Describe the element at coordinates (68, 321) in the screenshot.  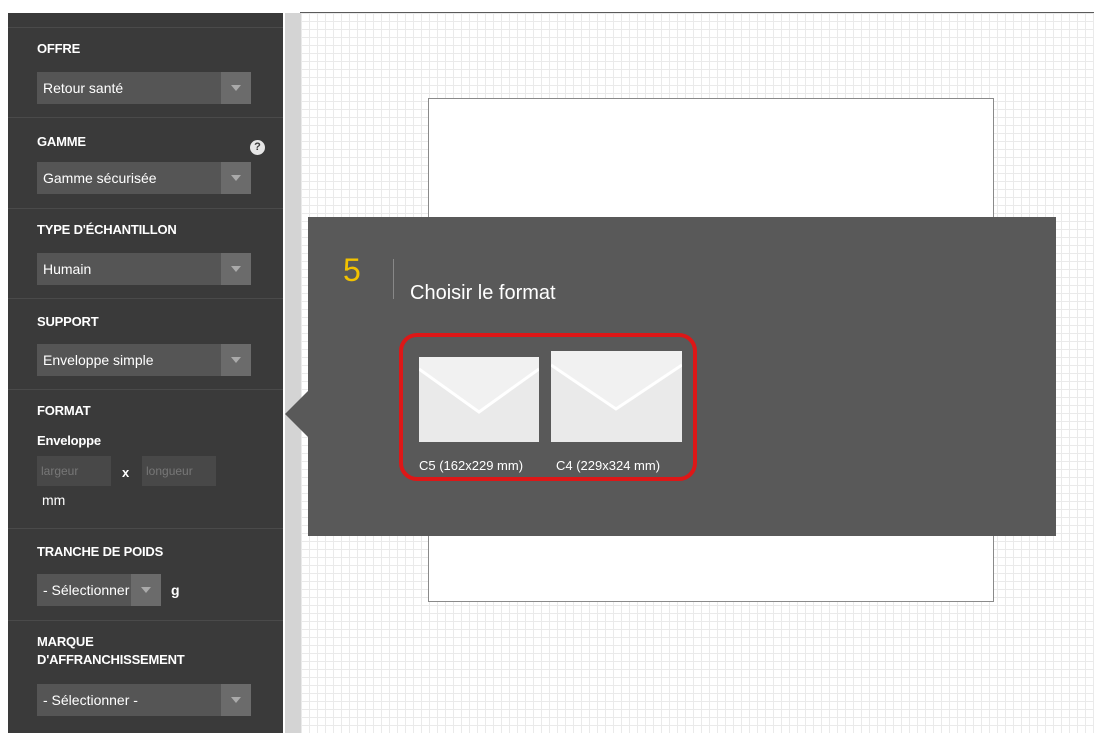
I see `support-title: SUPPORT` at that location.